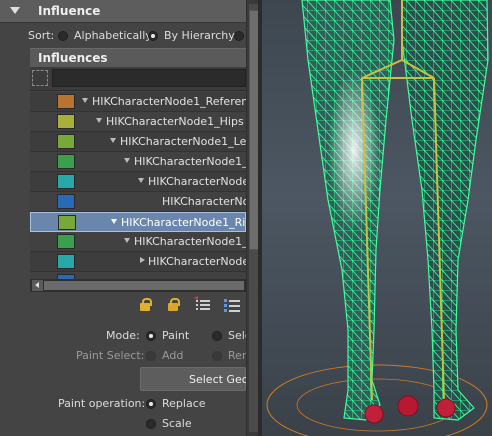  Describe the element at coordinates (374, 414) in the screenshot. I see `left-foot-control` at that location.